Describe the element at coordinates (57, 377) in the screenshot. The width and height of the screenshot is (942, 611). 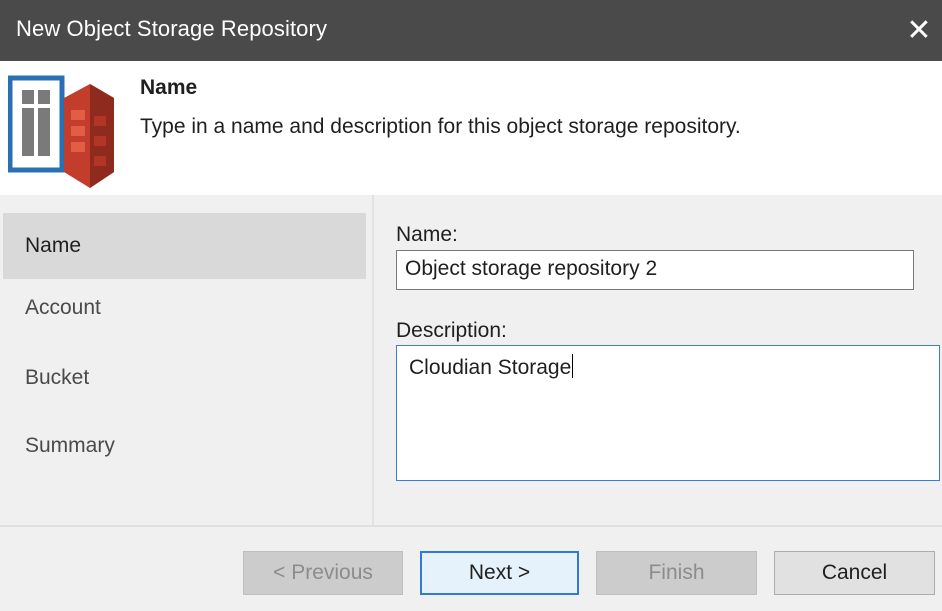
I see `step-label: Bucket` at that location.